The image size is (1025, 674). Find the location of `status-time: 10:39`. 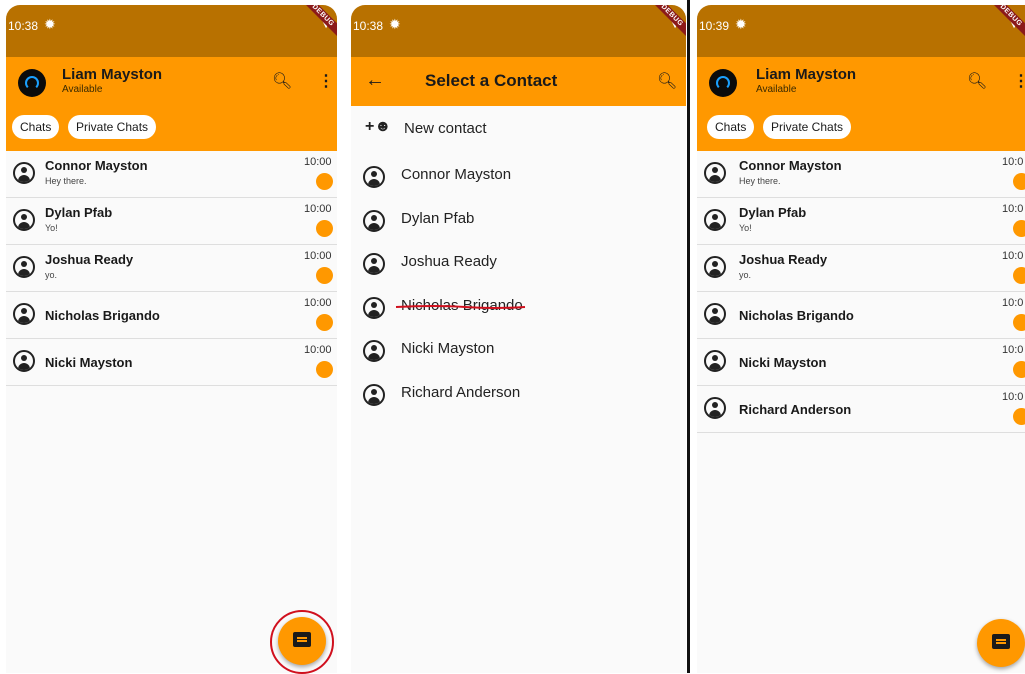

status-time: 10:39 is located at coordinates (714, 26).